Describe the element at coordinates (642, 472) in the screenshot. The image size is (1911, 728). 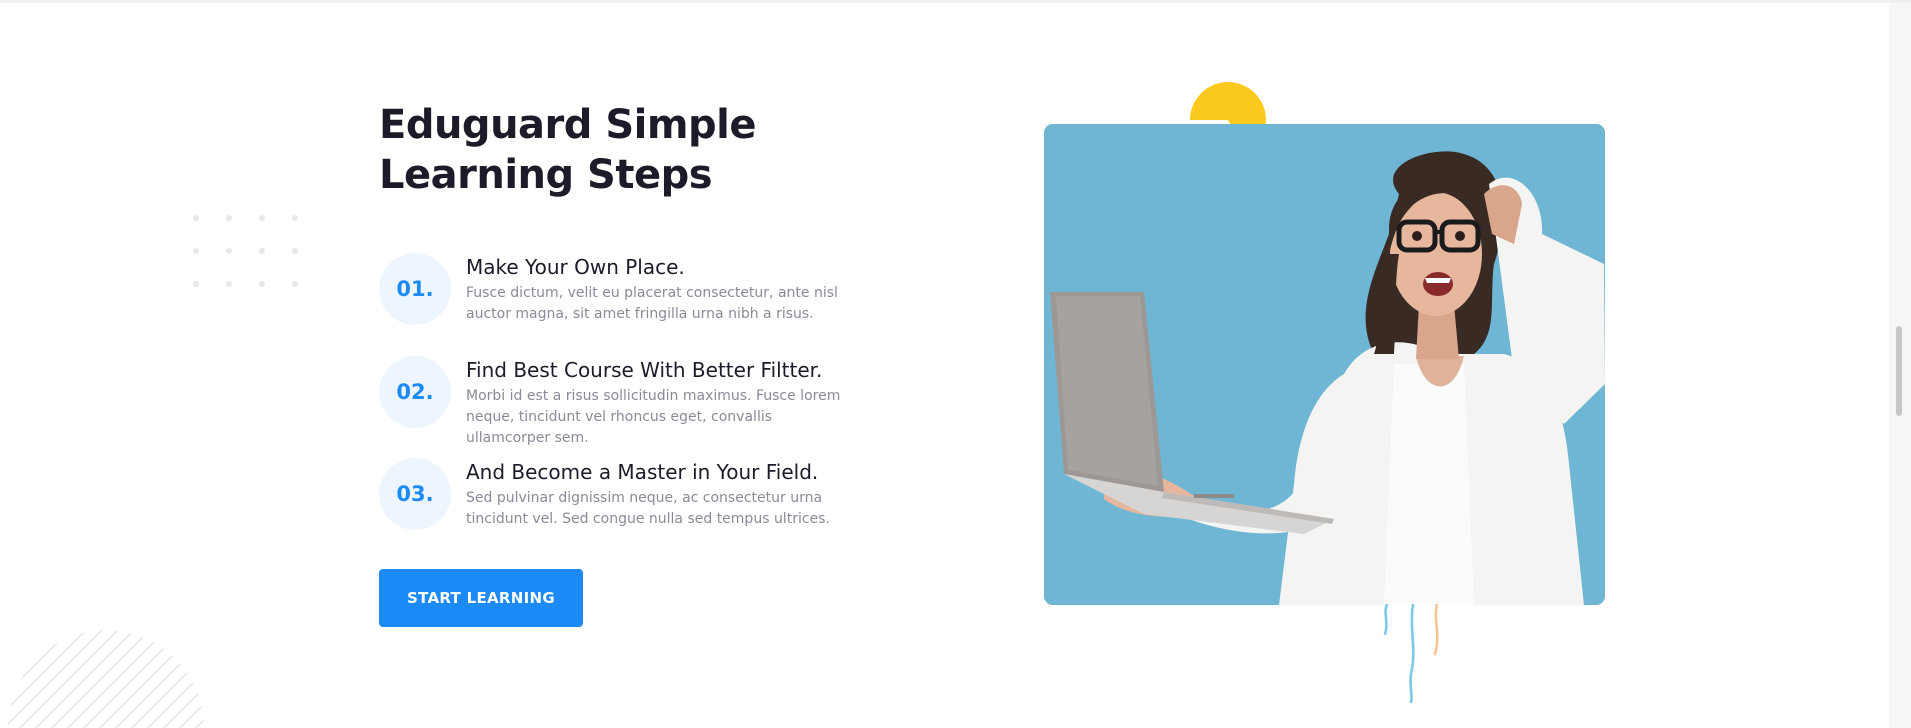
I see `step-title: And Become a Master in Your Field.` at that location.